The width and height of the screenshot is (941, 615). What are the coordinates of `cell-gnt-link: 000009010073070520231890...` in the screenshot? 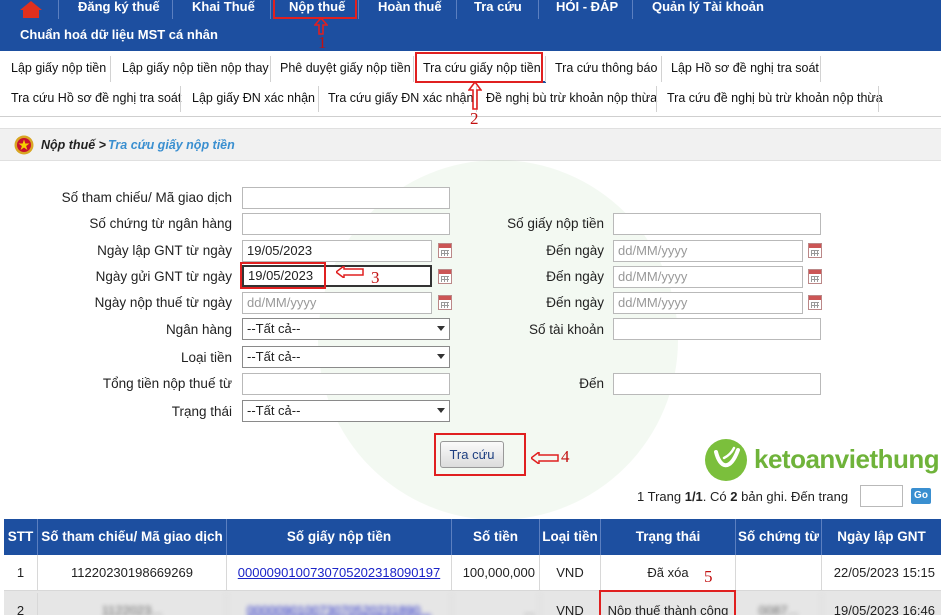 It's located at (339, 604).